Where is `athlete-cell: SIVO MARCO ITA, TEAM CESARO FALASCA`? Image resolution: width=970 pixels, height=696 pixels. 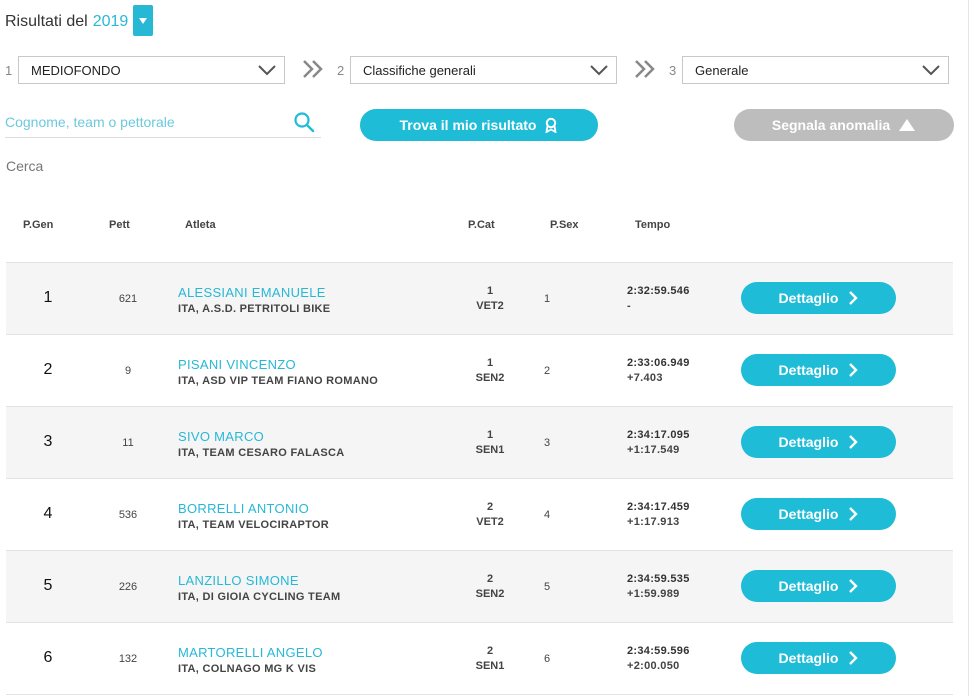 athlete-cell: SIVO MARCO ITA, TEAM CESARO FALASCA is located at coordinates (261, 444).